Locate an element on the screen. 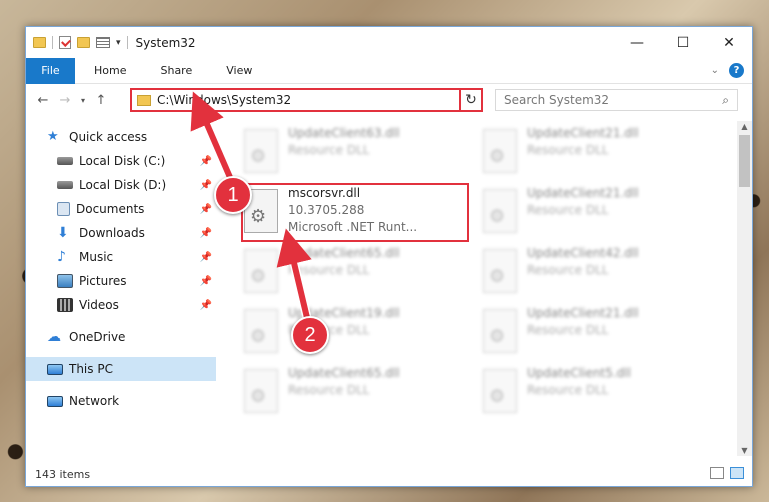 This screenshot has width=769, height=502. file-item: ⚙ UpdateClient5.dll Resource DLL is located at coordinates (593, 393).